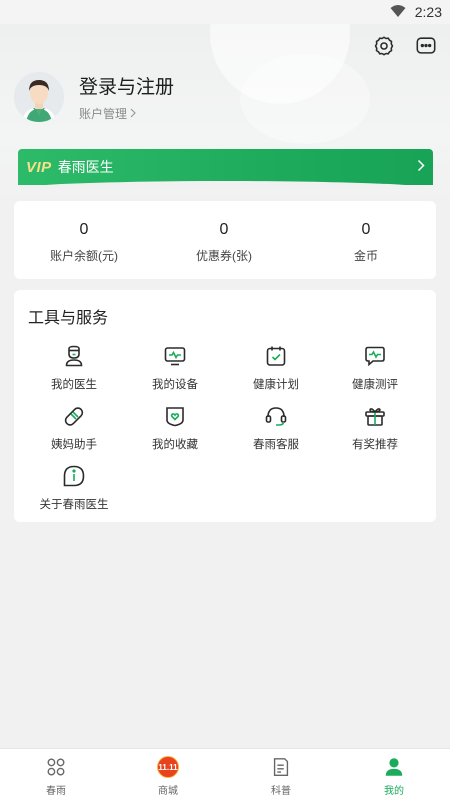 The width and height of the screenshot is (450, 800). I want to click on tab-label: 我的, so click(394, 791).